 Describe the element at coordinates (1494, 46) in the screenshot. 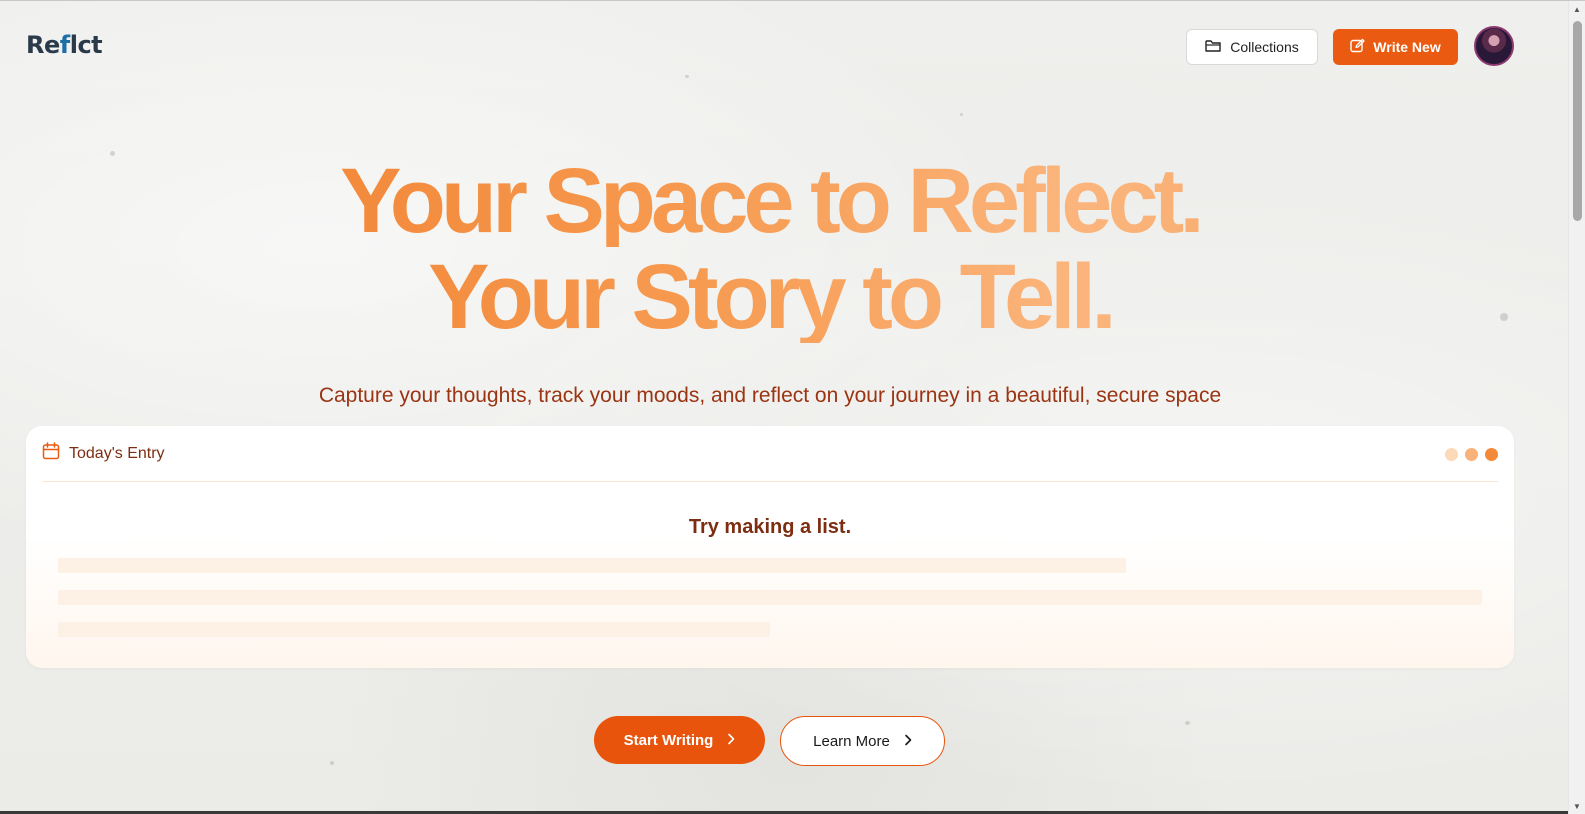

I see `user-avatar` at that location.